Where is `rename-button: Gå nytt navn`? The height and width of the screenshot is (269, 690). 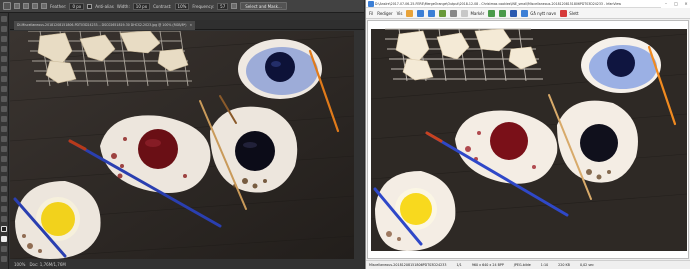
rename-button: Gå nytt navn is located at coordinates (539, 13).